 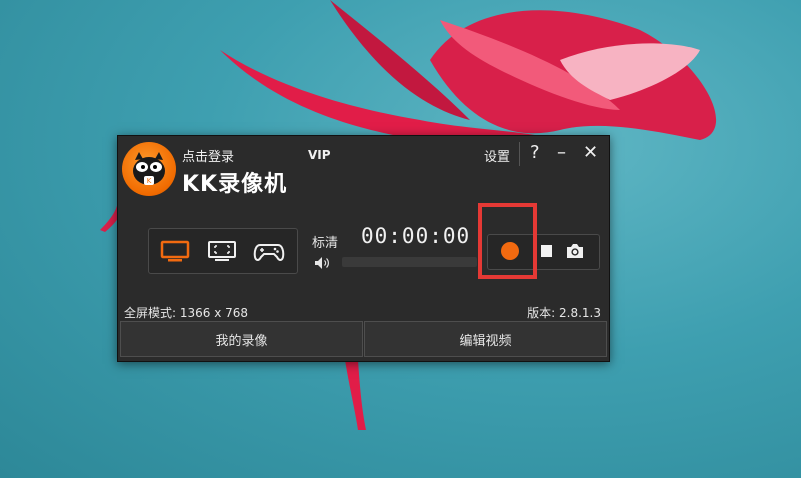 What do you see at coordinates (319, 155) in the screenshot?
I see `vip-badge: VIP` at bounding box center [319, 155].